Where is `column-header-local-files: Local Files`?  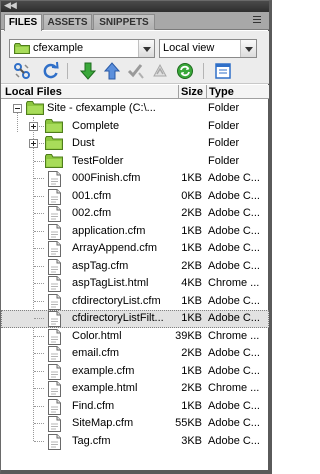 column-header-local-files: Local Files is located at coordinates (33, 92).